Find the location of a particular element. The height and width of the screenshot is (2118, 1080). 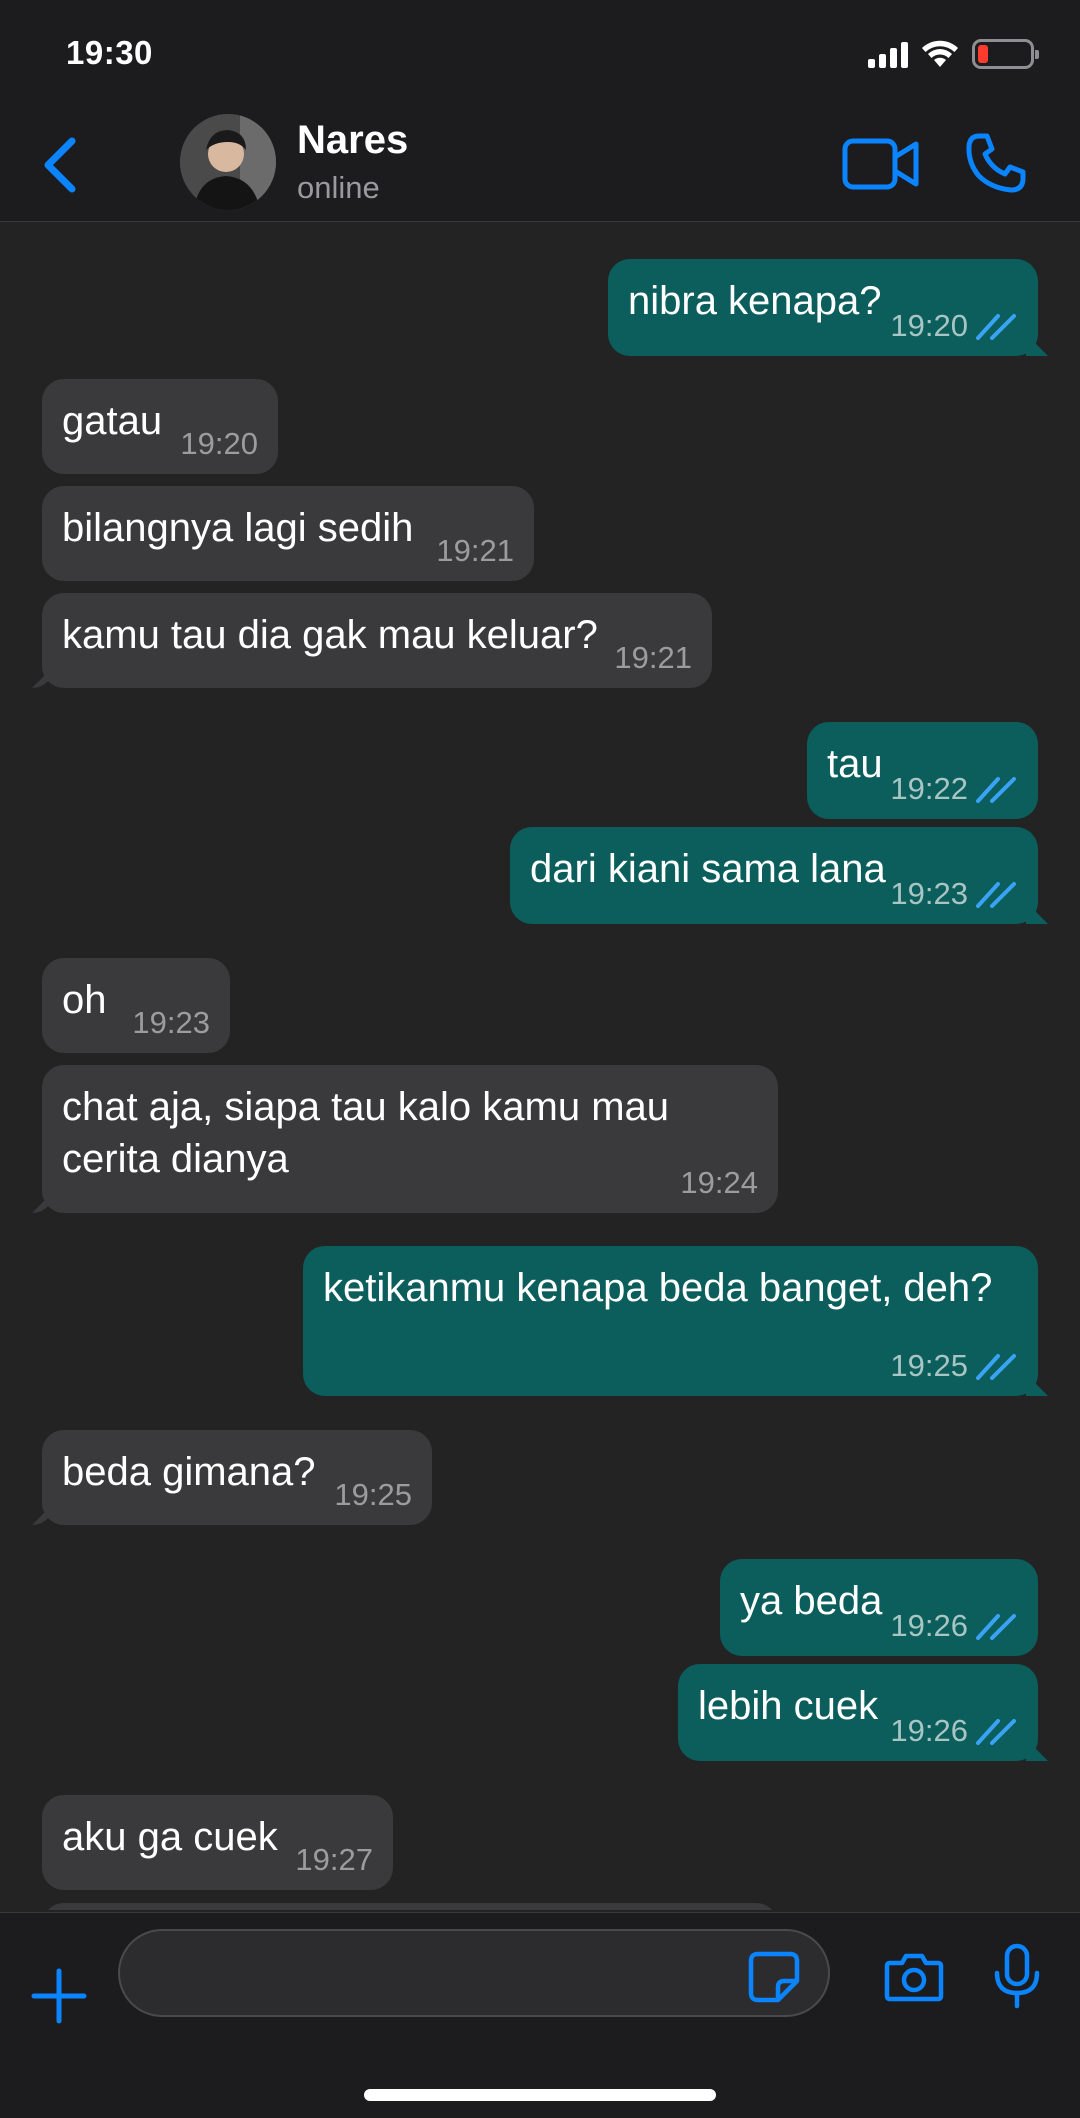

avatar-image is located at coordinates (228, 162).